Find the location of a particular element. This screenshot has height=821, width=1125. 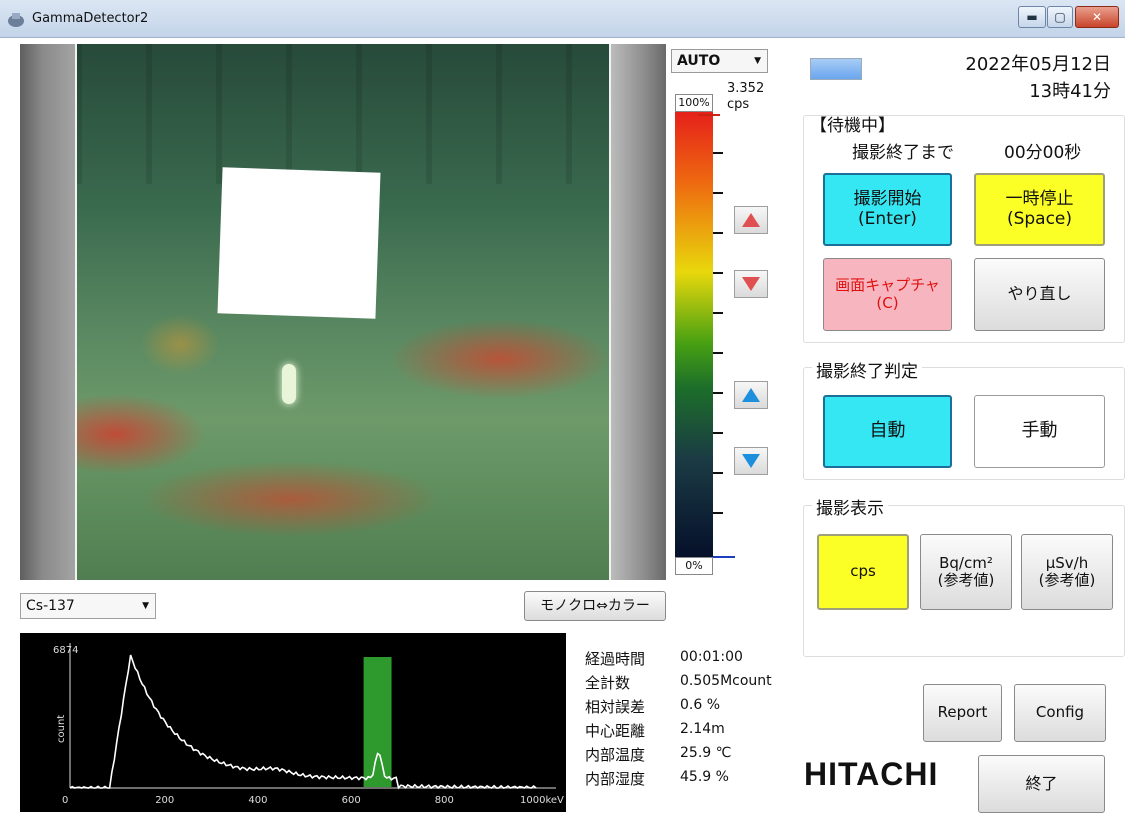

scale-mode-dropdown: AUTO ▼ is located at coordinates (719, 61).